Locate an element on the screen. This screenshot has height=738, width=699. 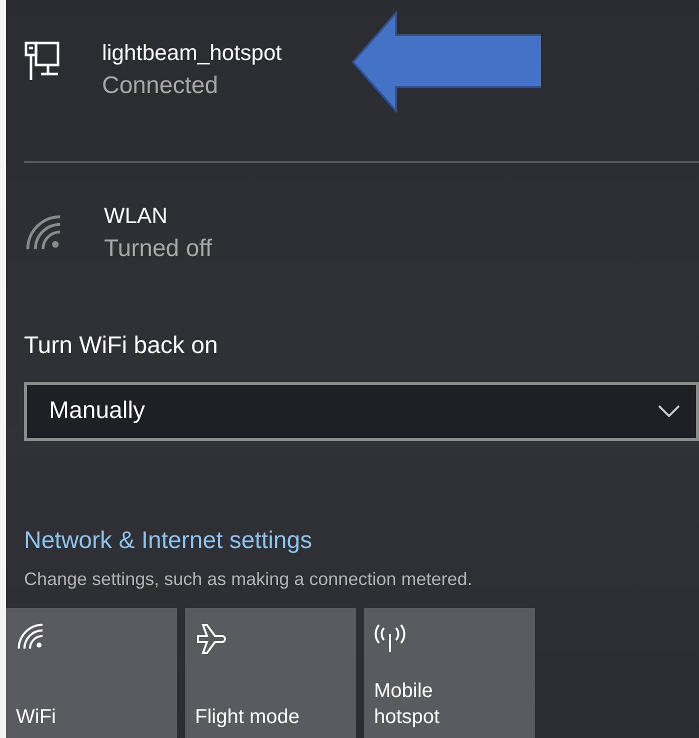
network-name: lightbeam_hotspot is located at coordinates (192, 53).